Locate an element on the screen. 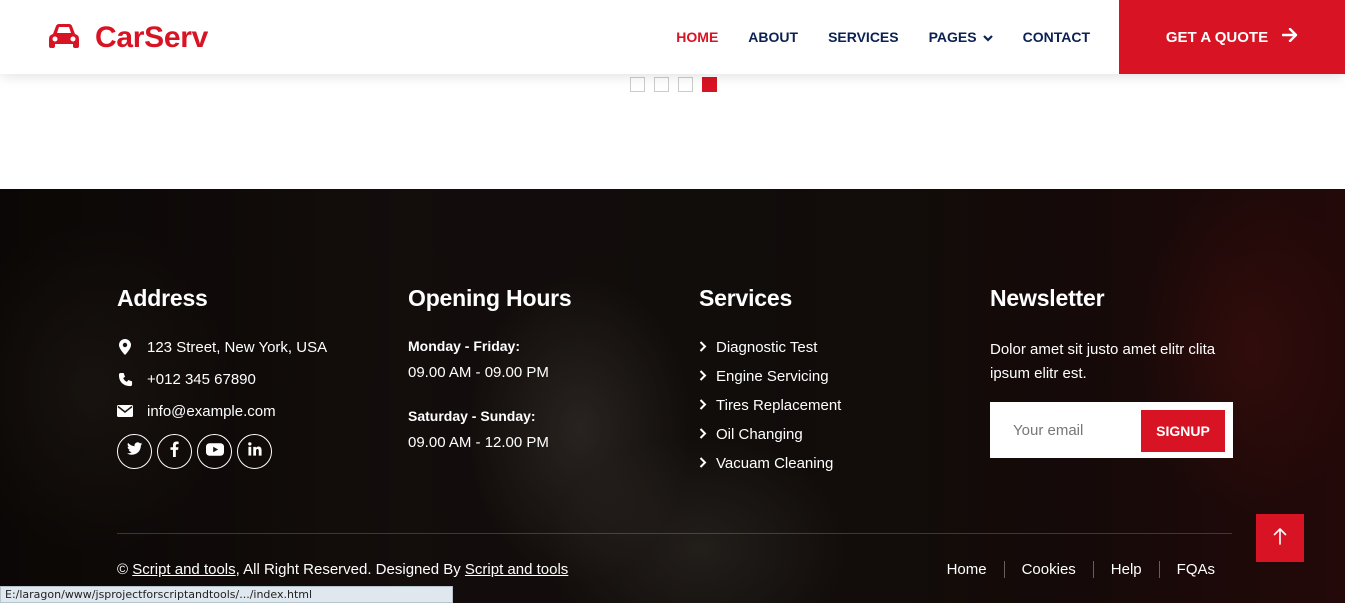 This screenshot has height=603, width=1345. service-link: Engine Servicing is located at coordinates (770, 376).